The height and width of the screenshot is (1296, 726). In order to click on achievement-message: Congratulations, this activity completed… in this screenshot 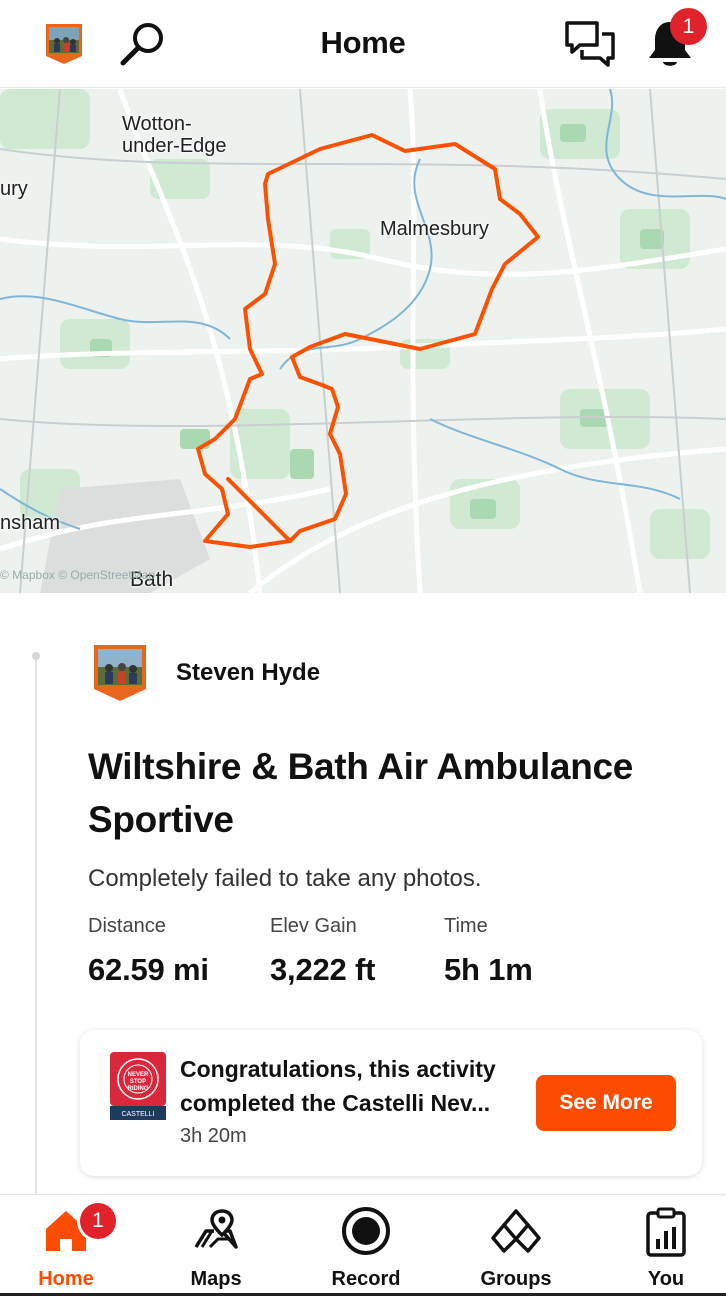, I will do `click(356, 1086)`.